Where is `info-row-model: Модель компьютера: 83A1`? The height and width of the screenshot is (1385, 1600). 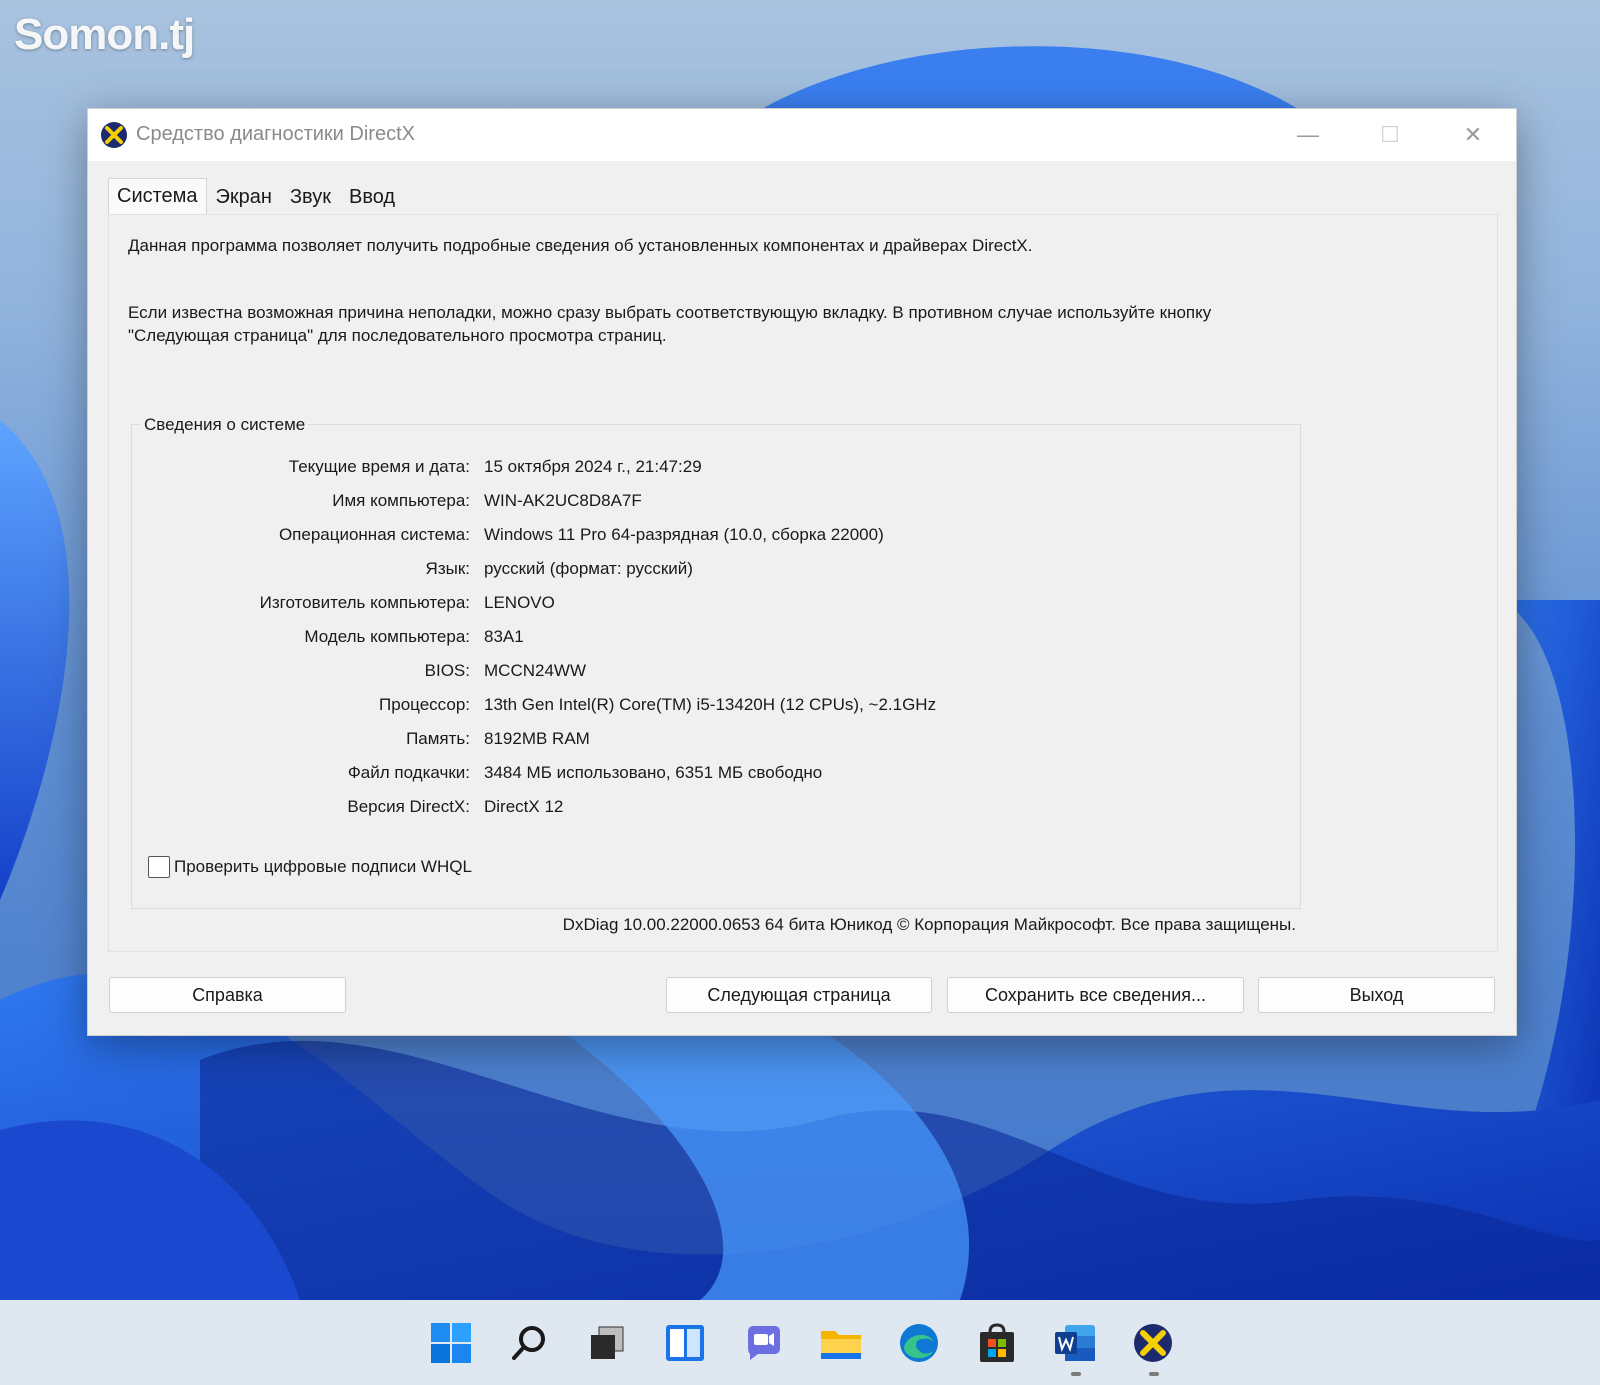
info-row-model: Модель компьютера: 83A1 is located at coordinates (582, 640).